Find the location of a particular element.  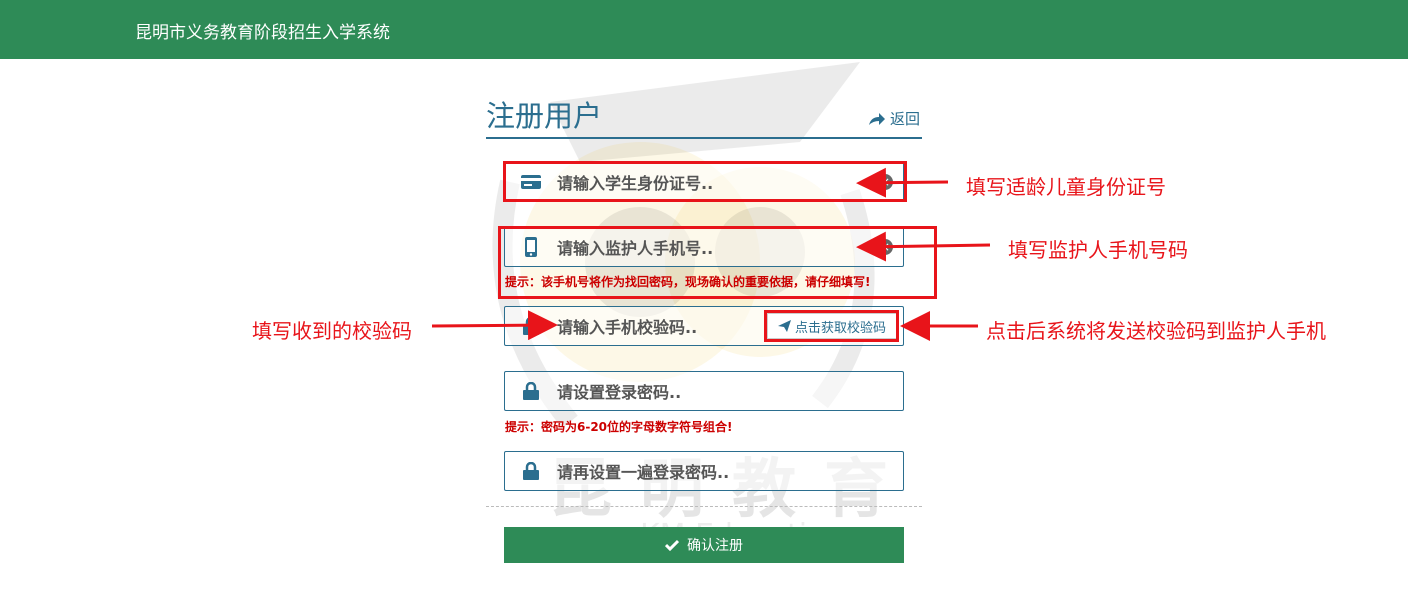

annotation-arrows is located at coordinates (711, 254).